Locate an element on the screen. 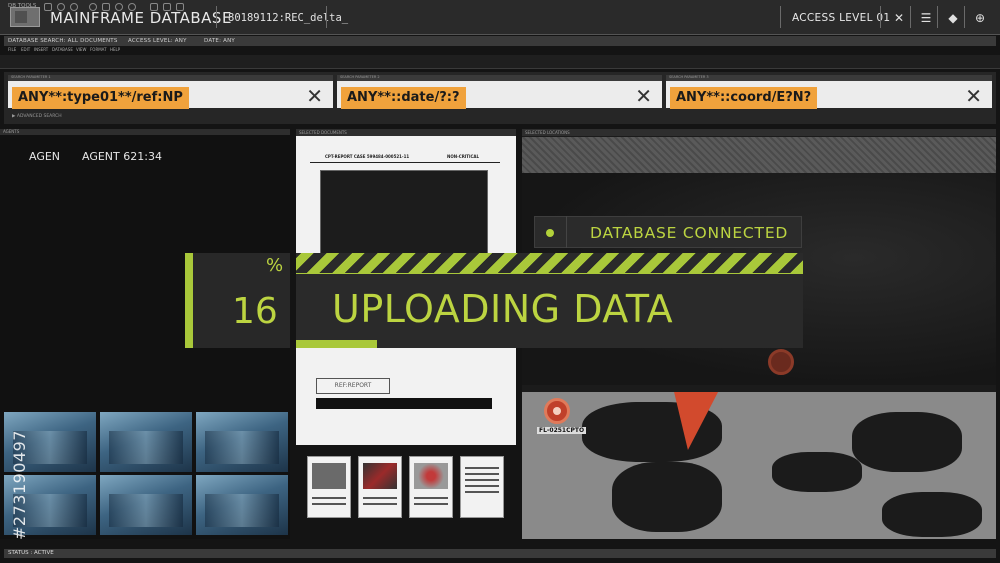 Image resolution: width=1000 pixels, height=563 pixels. redaction-bar is located at coordinates (404, 403).